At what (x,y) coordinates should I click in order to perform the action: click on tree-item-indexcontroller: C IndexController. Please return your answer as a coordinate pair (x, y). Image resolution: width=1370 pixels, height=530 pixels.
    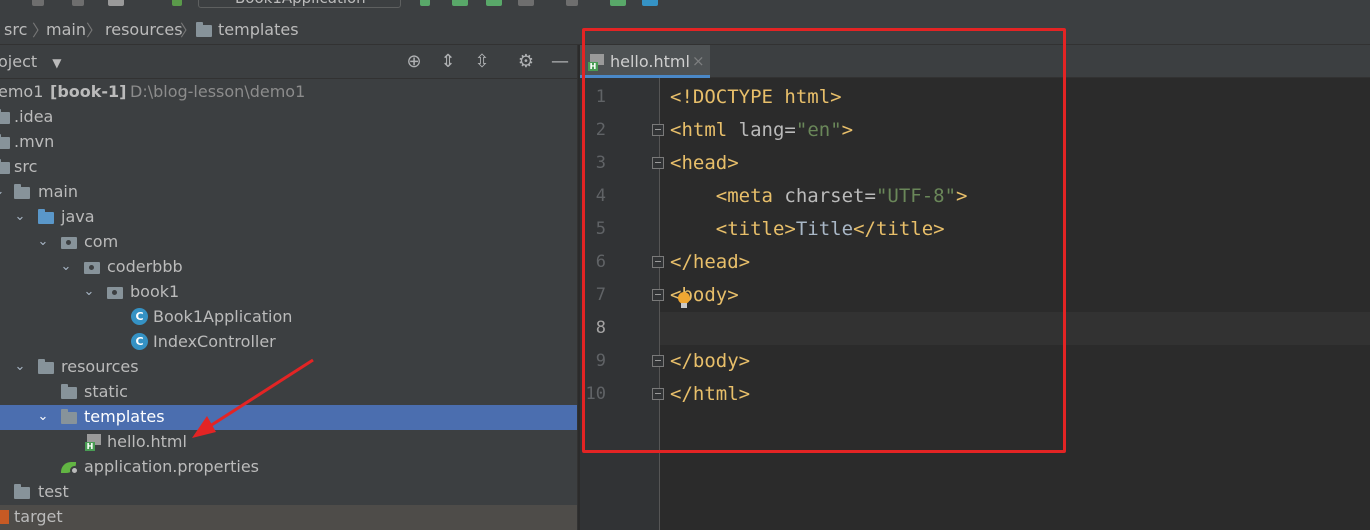
    Looking at the image, I should click on (288, 342).